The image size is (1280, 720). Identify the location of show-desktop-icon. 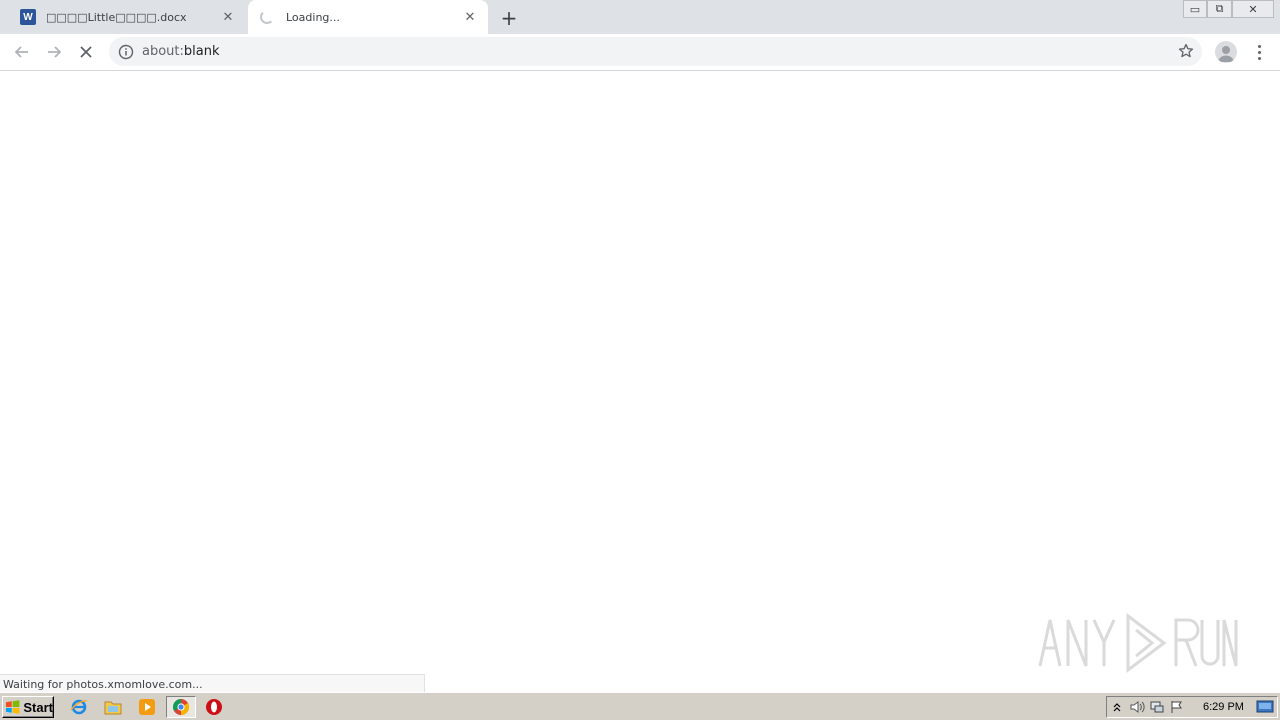
(1265, 707).